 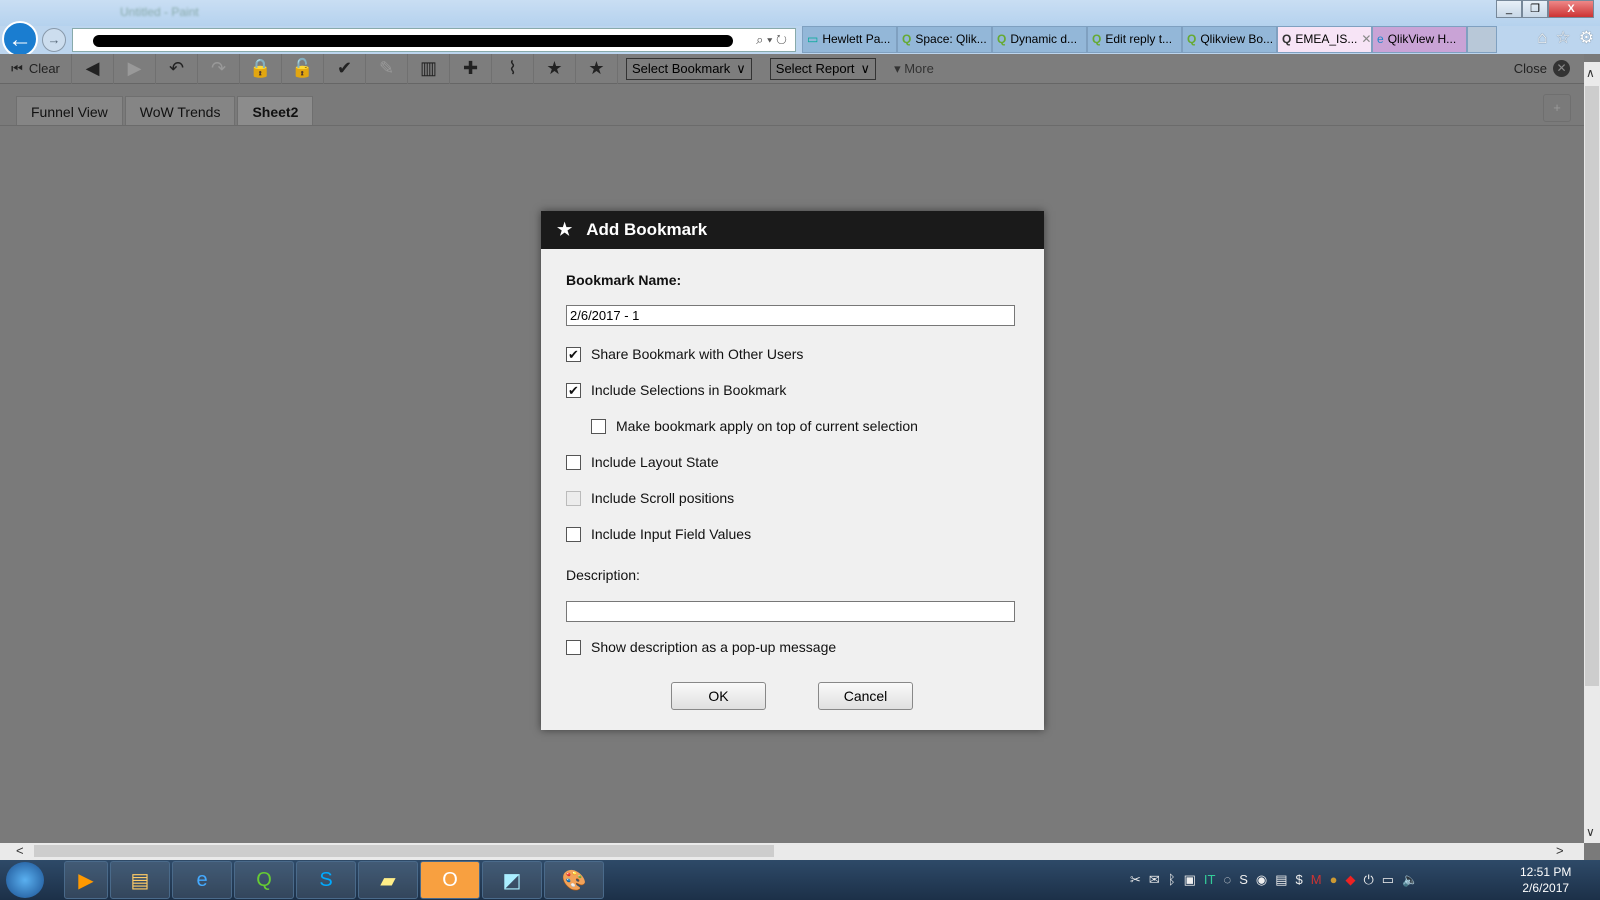 What do you see at coordinates (650, 498) in the screenshot?
I see `include-scroll-positions-checkbox: Include Scroll positions` at bounding box center [650, 498].